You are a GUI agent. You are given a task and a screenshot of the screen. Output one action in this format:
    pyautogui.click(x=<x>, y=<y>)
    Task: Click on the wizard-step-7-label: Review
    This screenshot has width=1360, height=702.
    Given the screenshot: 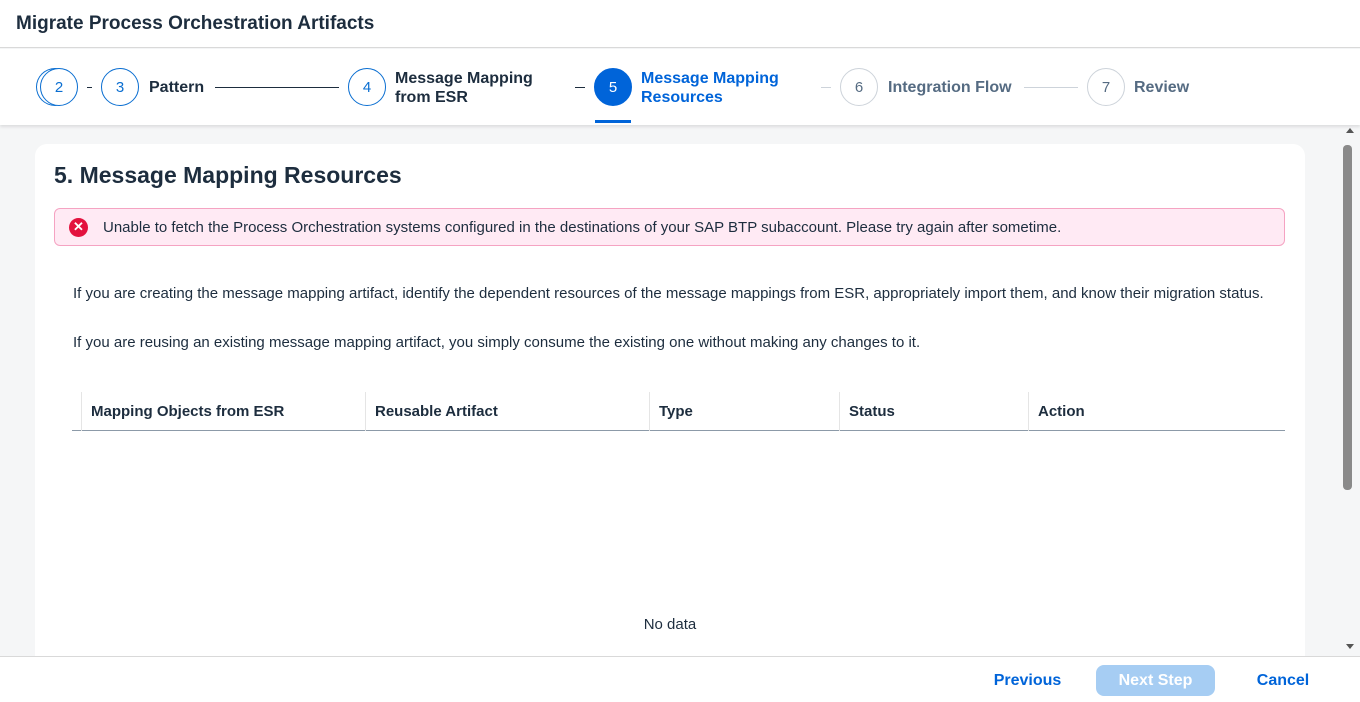 What is the action you would take?
    pyautogui.click(x=1162, y=87)
    